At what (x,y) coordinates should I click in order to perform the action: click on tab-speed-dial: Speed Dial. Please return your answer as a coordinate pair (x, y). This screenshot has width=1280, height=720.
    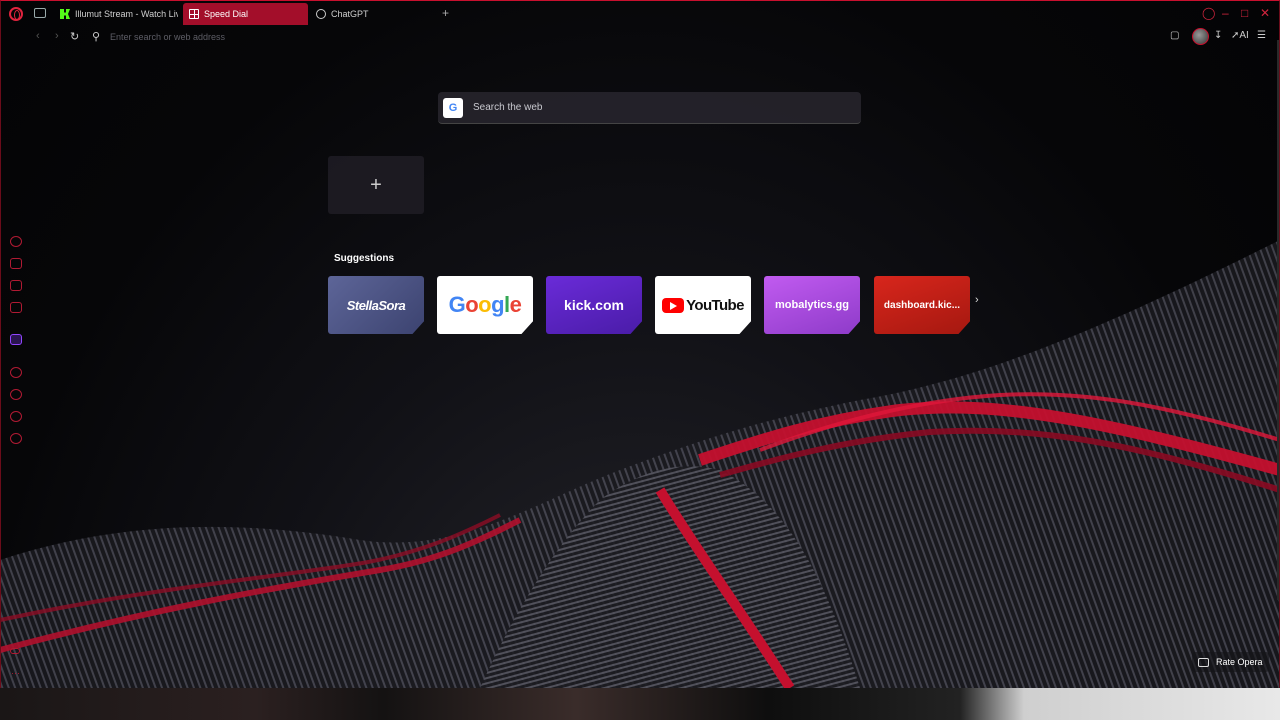
    Looking at the image, I should click on (245, 14).